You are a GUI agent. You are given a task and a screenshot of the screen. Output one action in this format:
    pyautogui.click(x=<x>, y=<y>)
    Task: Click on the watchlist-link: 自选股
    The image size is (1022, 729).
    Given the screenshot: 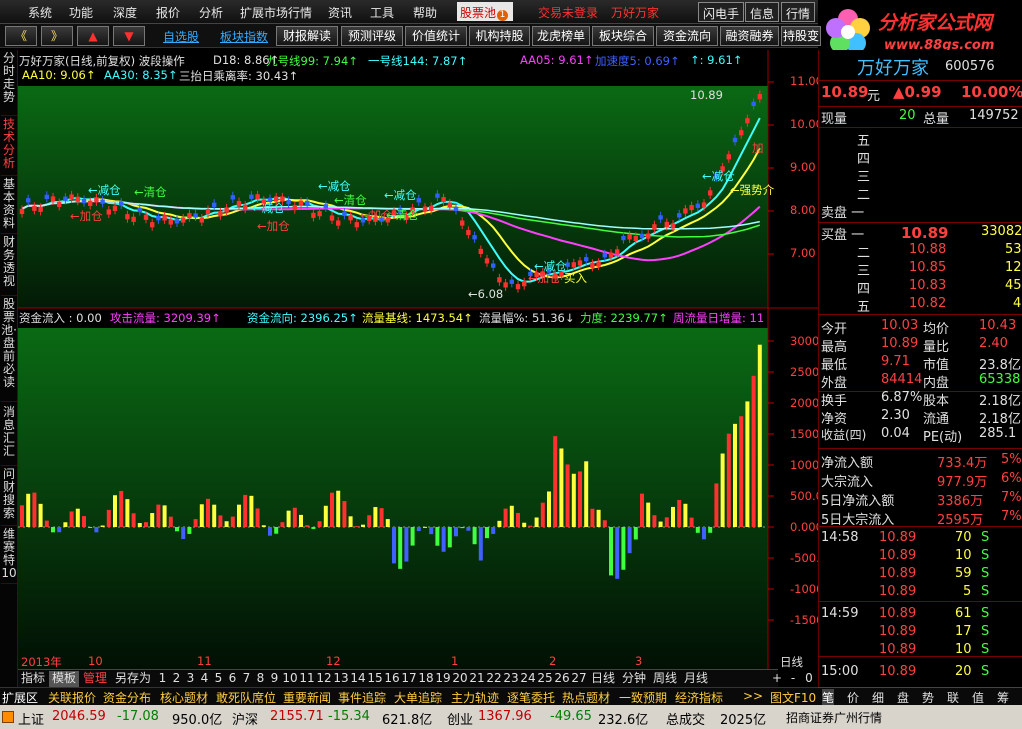 What is the action you would take?
    pyautogui.click(x=181, y=36)
    